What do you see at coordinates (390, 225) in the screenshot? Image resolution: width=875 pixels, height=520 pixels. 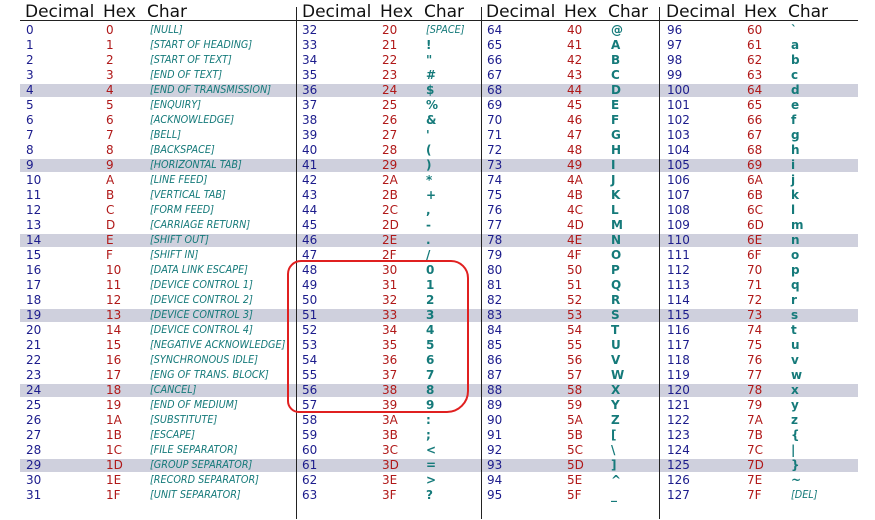 I see `hex-cell: 2D` at bounding box center [390, 225].